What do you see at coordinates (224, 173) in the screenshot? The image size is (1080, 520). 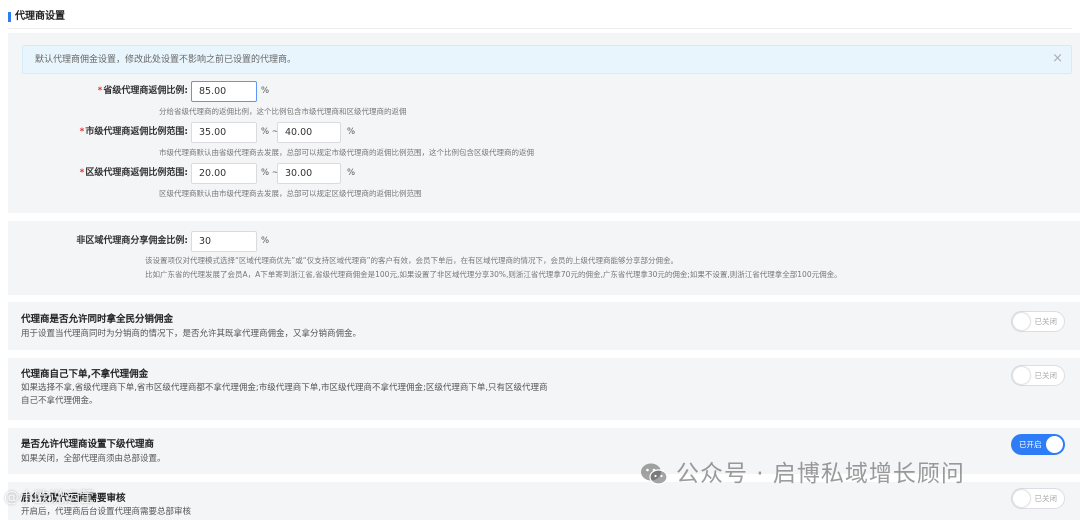 I see `district-commission-min-input: 20.00` at bounding box center [224, 173].